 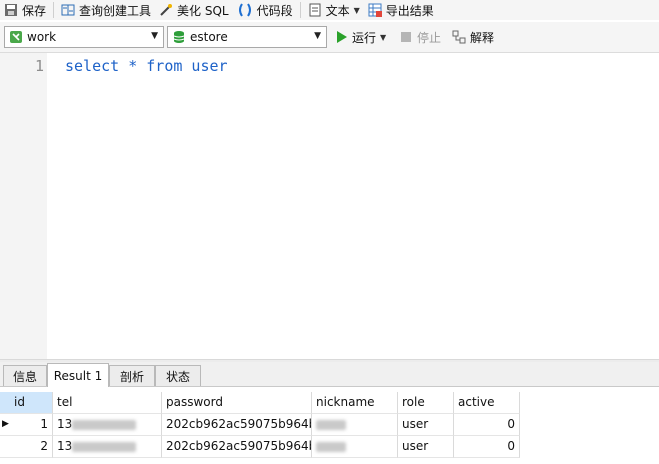 What do you see at coordinates (179, 37) in the screenshot?
I see `database-icon` at bounding box center [179, 37].